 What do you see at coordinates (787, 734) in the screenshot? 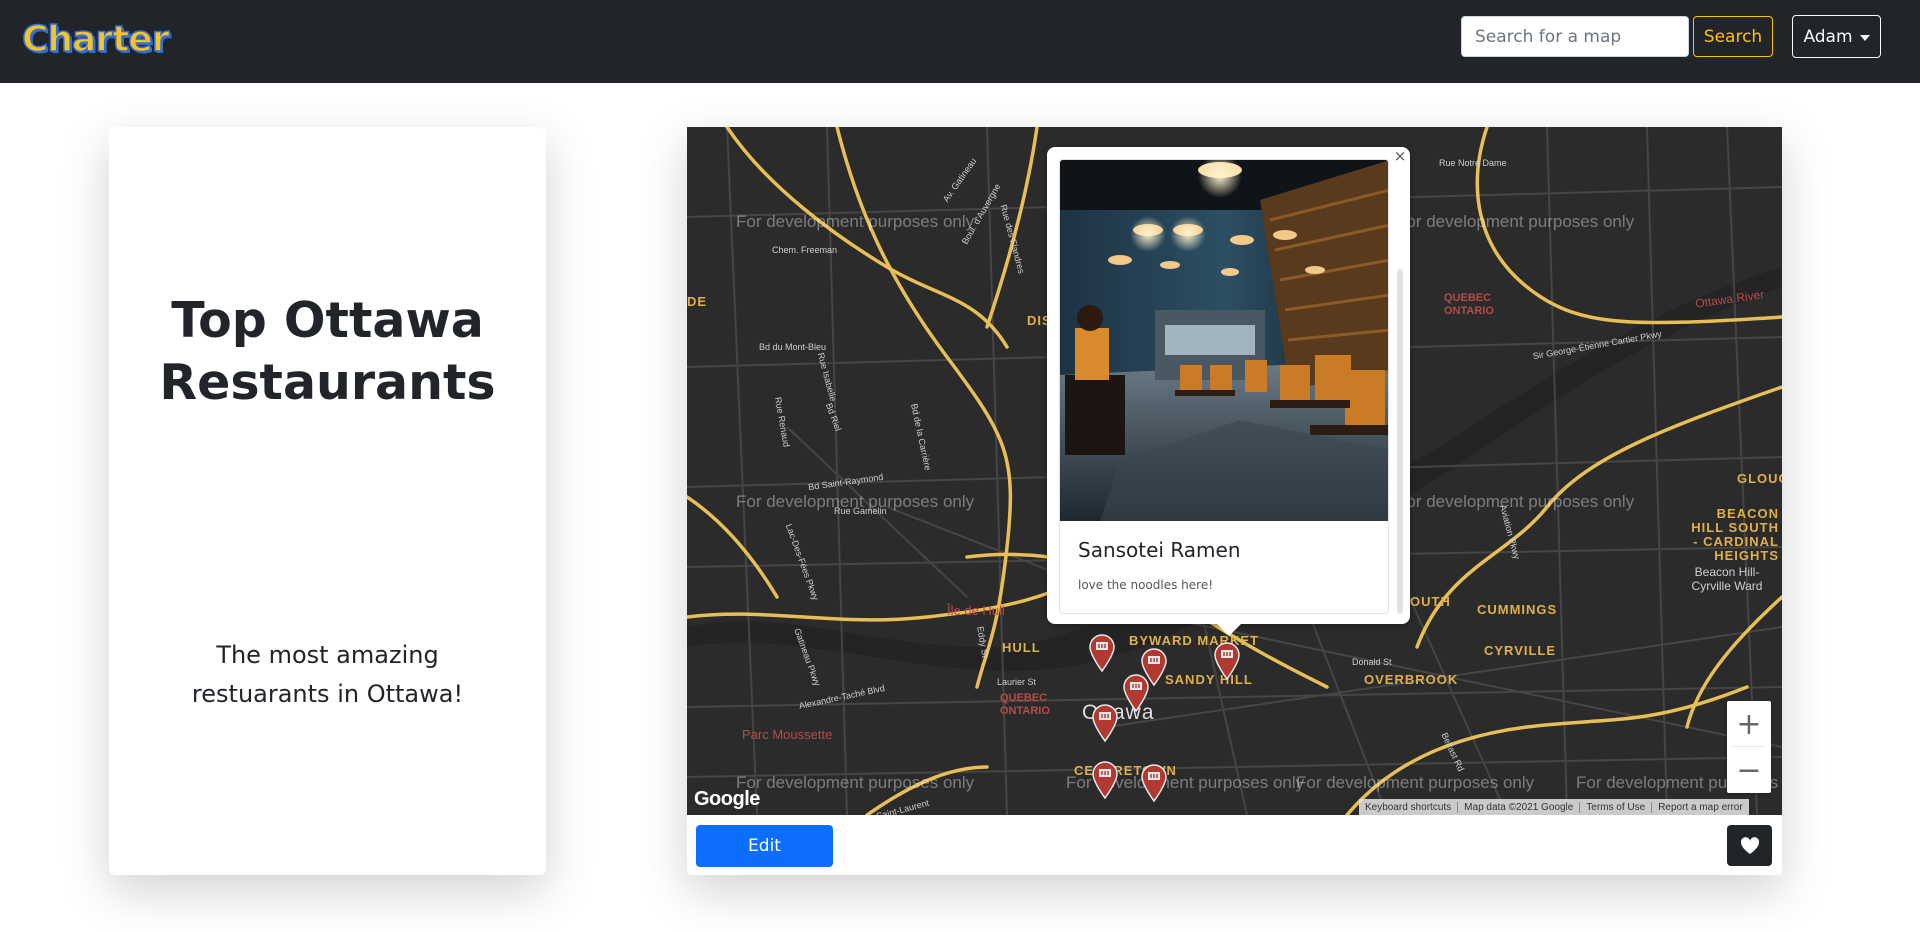
I see `region-label: Parc Moussette` at bounding box center [787, 734].